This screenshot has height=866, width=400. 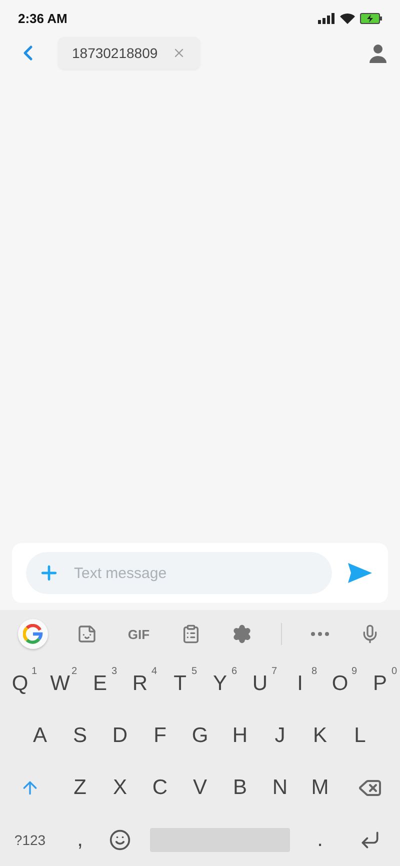 I want to click on google-logo, so click(x=32, y=634).